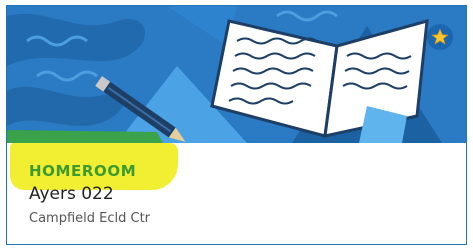  I want to click on room-name: Ayers 022, so click(71, 194).